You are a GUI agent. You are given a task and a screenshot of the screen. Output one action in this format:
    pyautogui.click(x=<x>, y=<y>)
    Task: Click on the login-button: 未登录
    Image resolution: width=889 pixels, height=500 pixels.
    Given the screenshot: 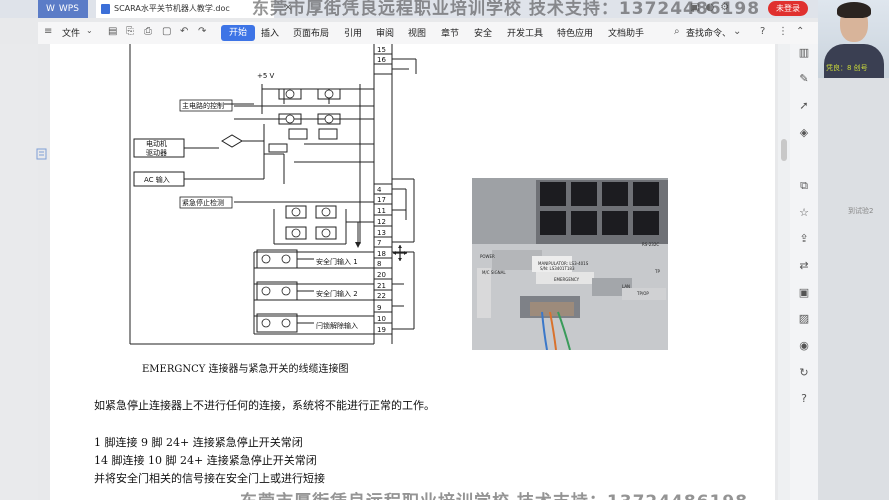 What is the action you would take?
    pyautogui.click(x=788, y=8)
    